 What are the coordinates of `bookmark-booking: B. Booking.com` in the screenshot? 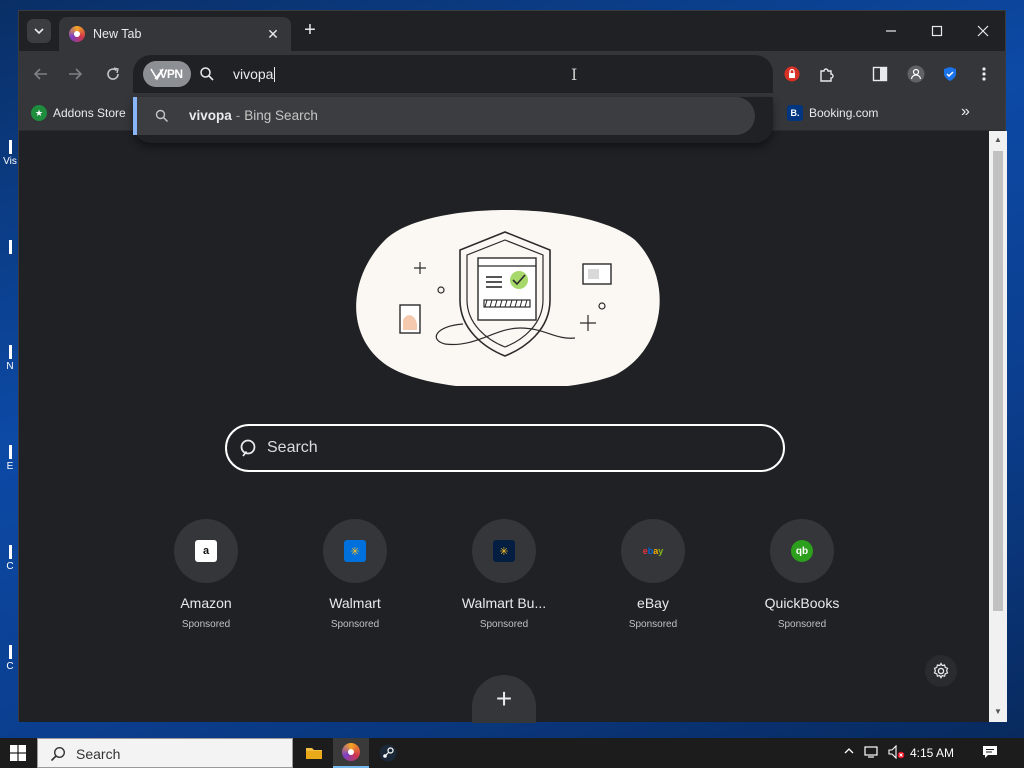 It's located at (832, 113).